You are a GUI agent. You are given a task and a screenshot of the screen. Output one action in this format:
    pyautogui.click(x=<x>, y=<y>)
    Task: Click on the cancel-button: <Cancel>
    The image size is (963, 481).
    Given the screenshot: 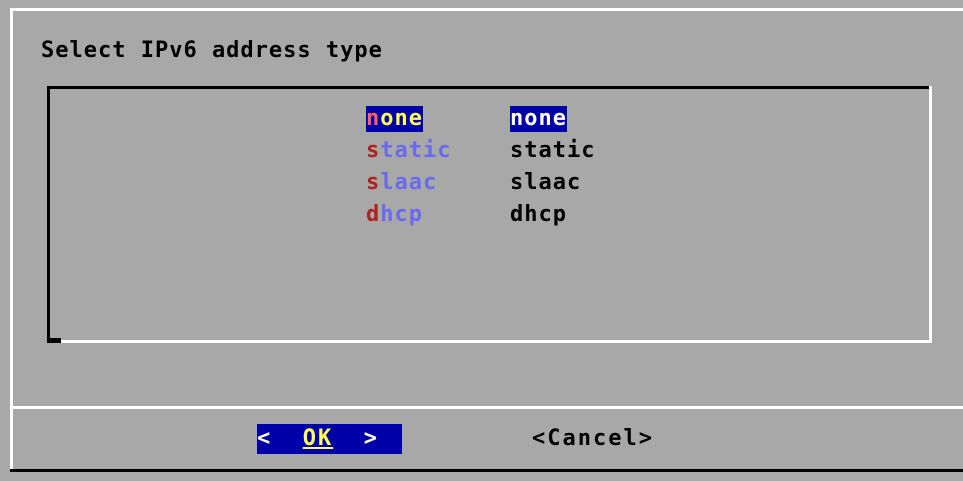 What is the action you would take?
    pyautogui.click(x=593, y=439)
    